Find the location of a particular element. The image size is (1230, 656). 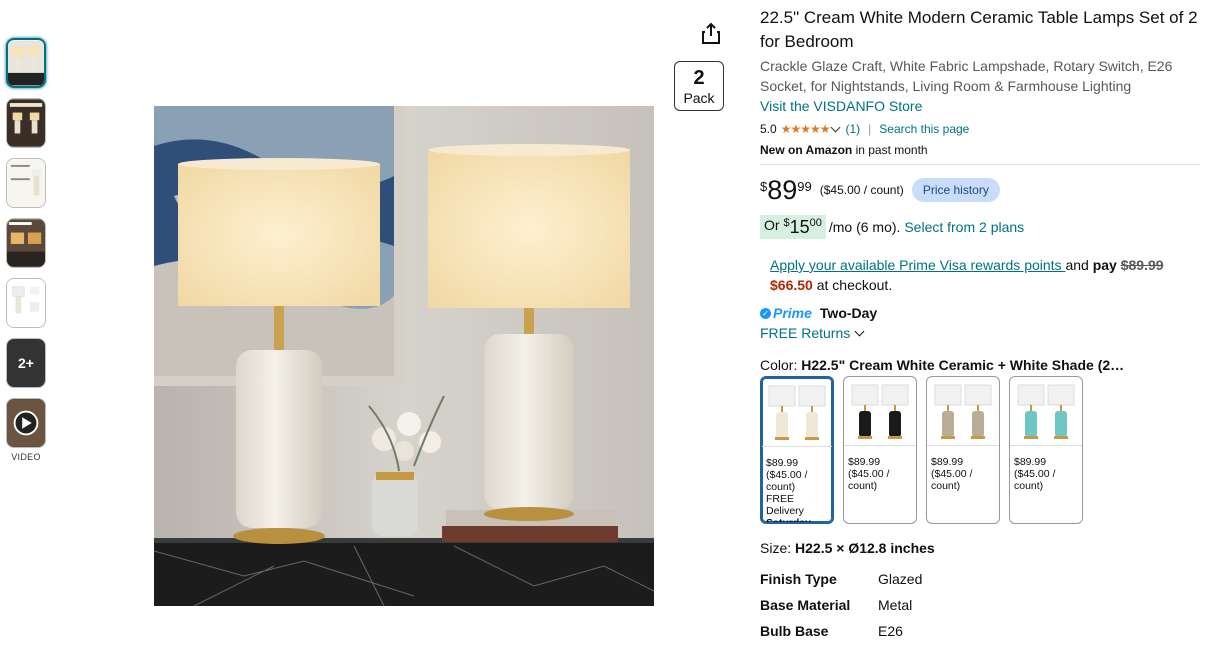

thumbnail-video is located at coordinates (26, 423).